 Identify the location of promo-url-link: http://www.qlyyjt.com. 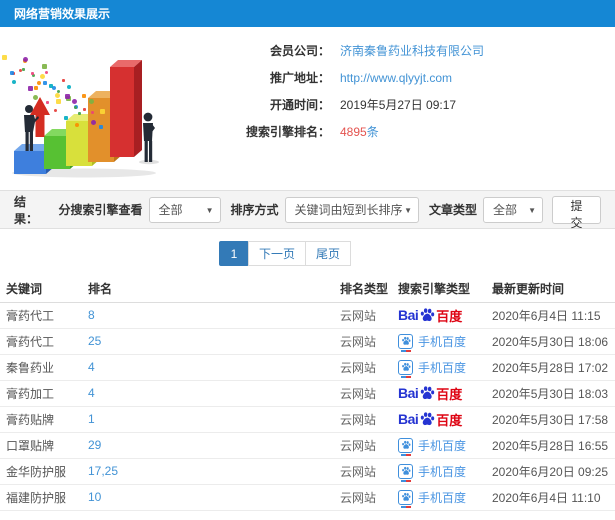
(396, 78).